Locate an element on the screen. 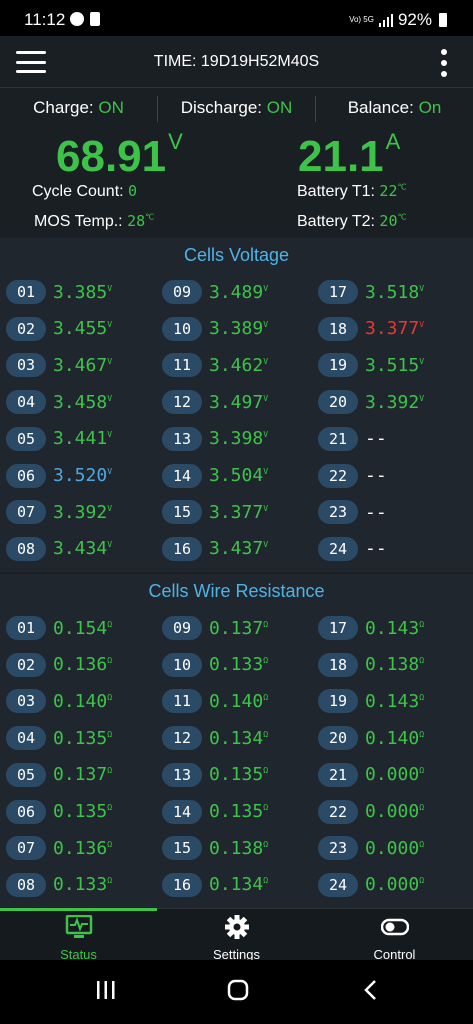  cell-number-badge: 08 is located at coordinates (26, 548).